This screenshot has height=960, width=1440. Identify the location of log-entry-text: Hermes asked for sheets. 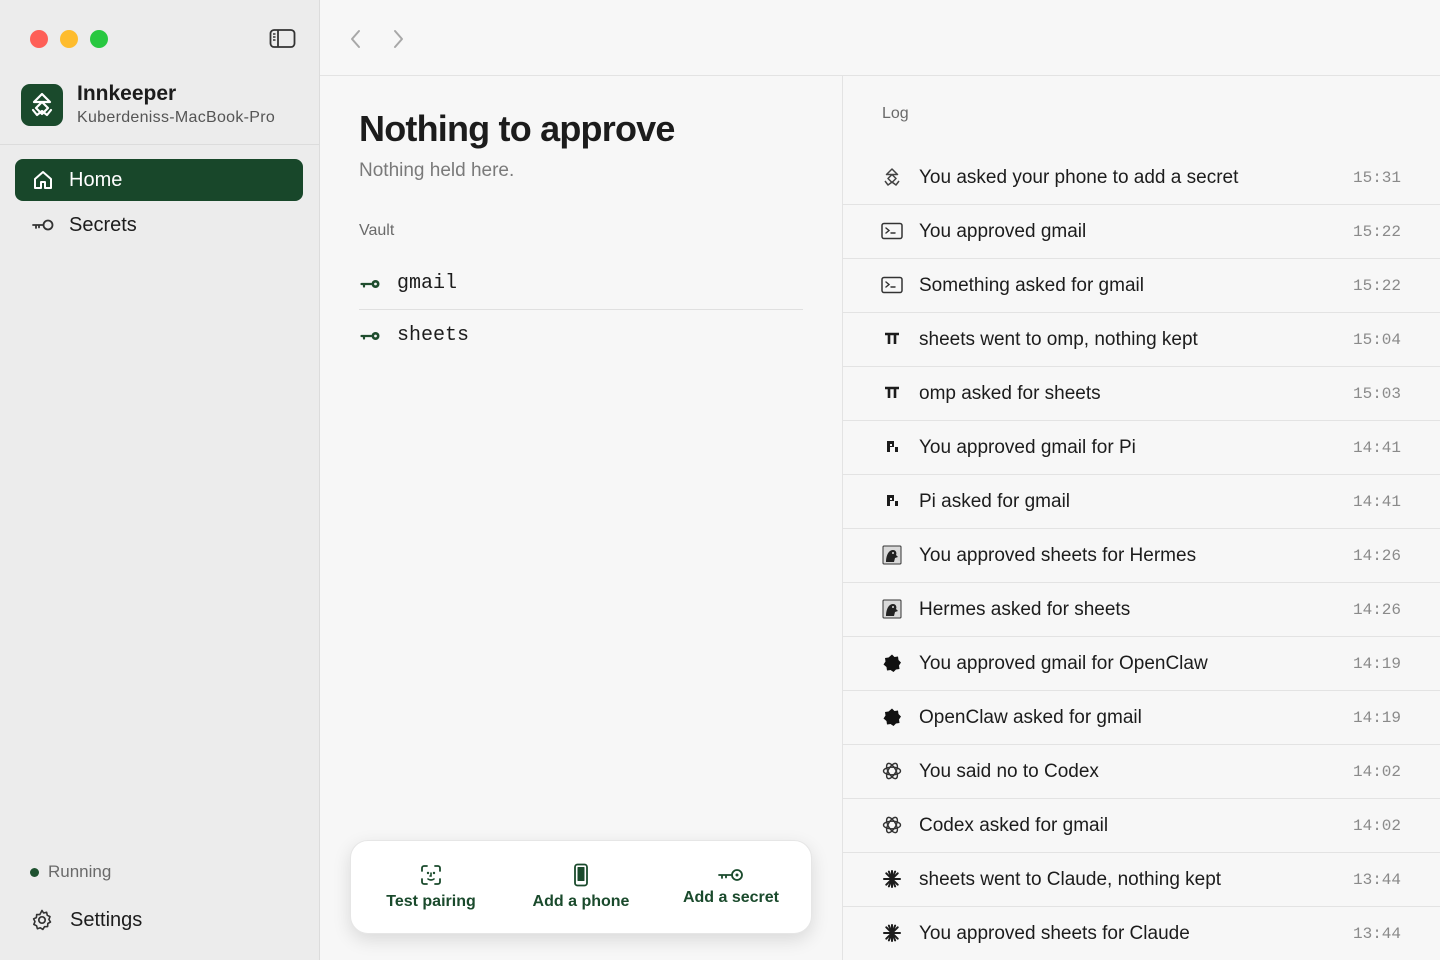
(1025, 609).